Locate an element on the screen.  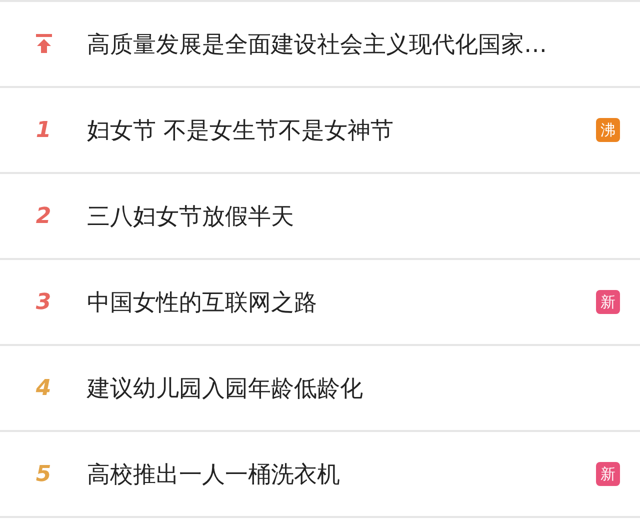
topic-link: 高校推出一人一桶洗衣机 is located at coordinates (341, 474).